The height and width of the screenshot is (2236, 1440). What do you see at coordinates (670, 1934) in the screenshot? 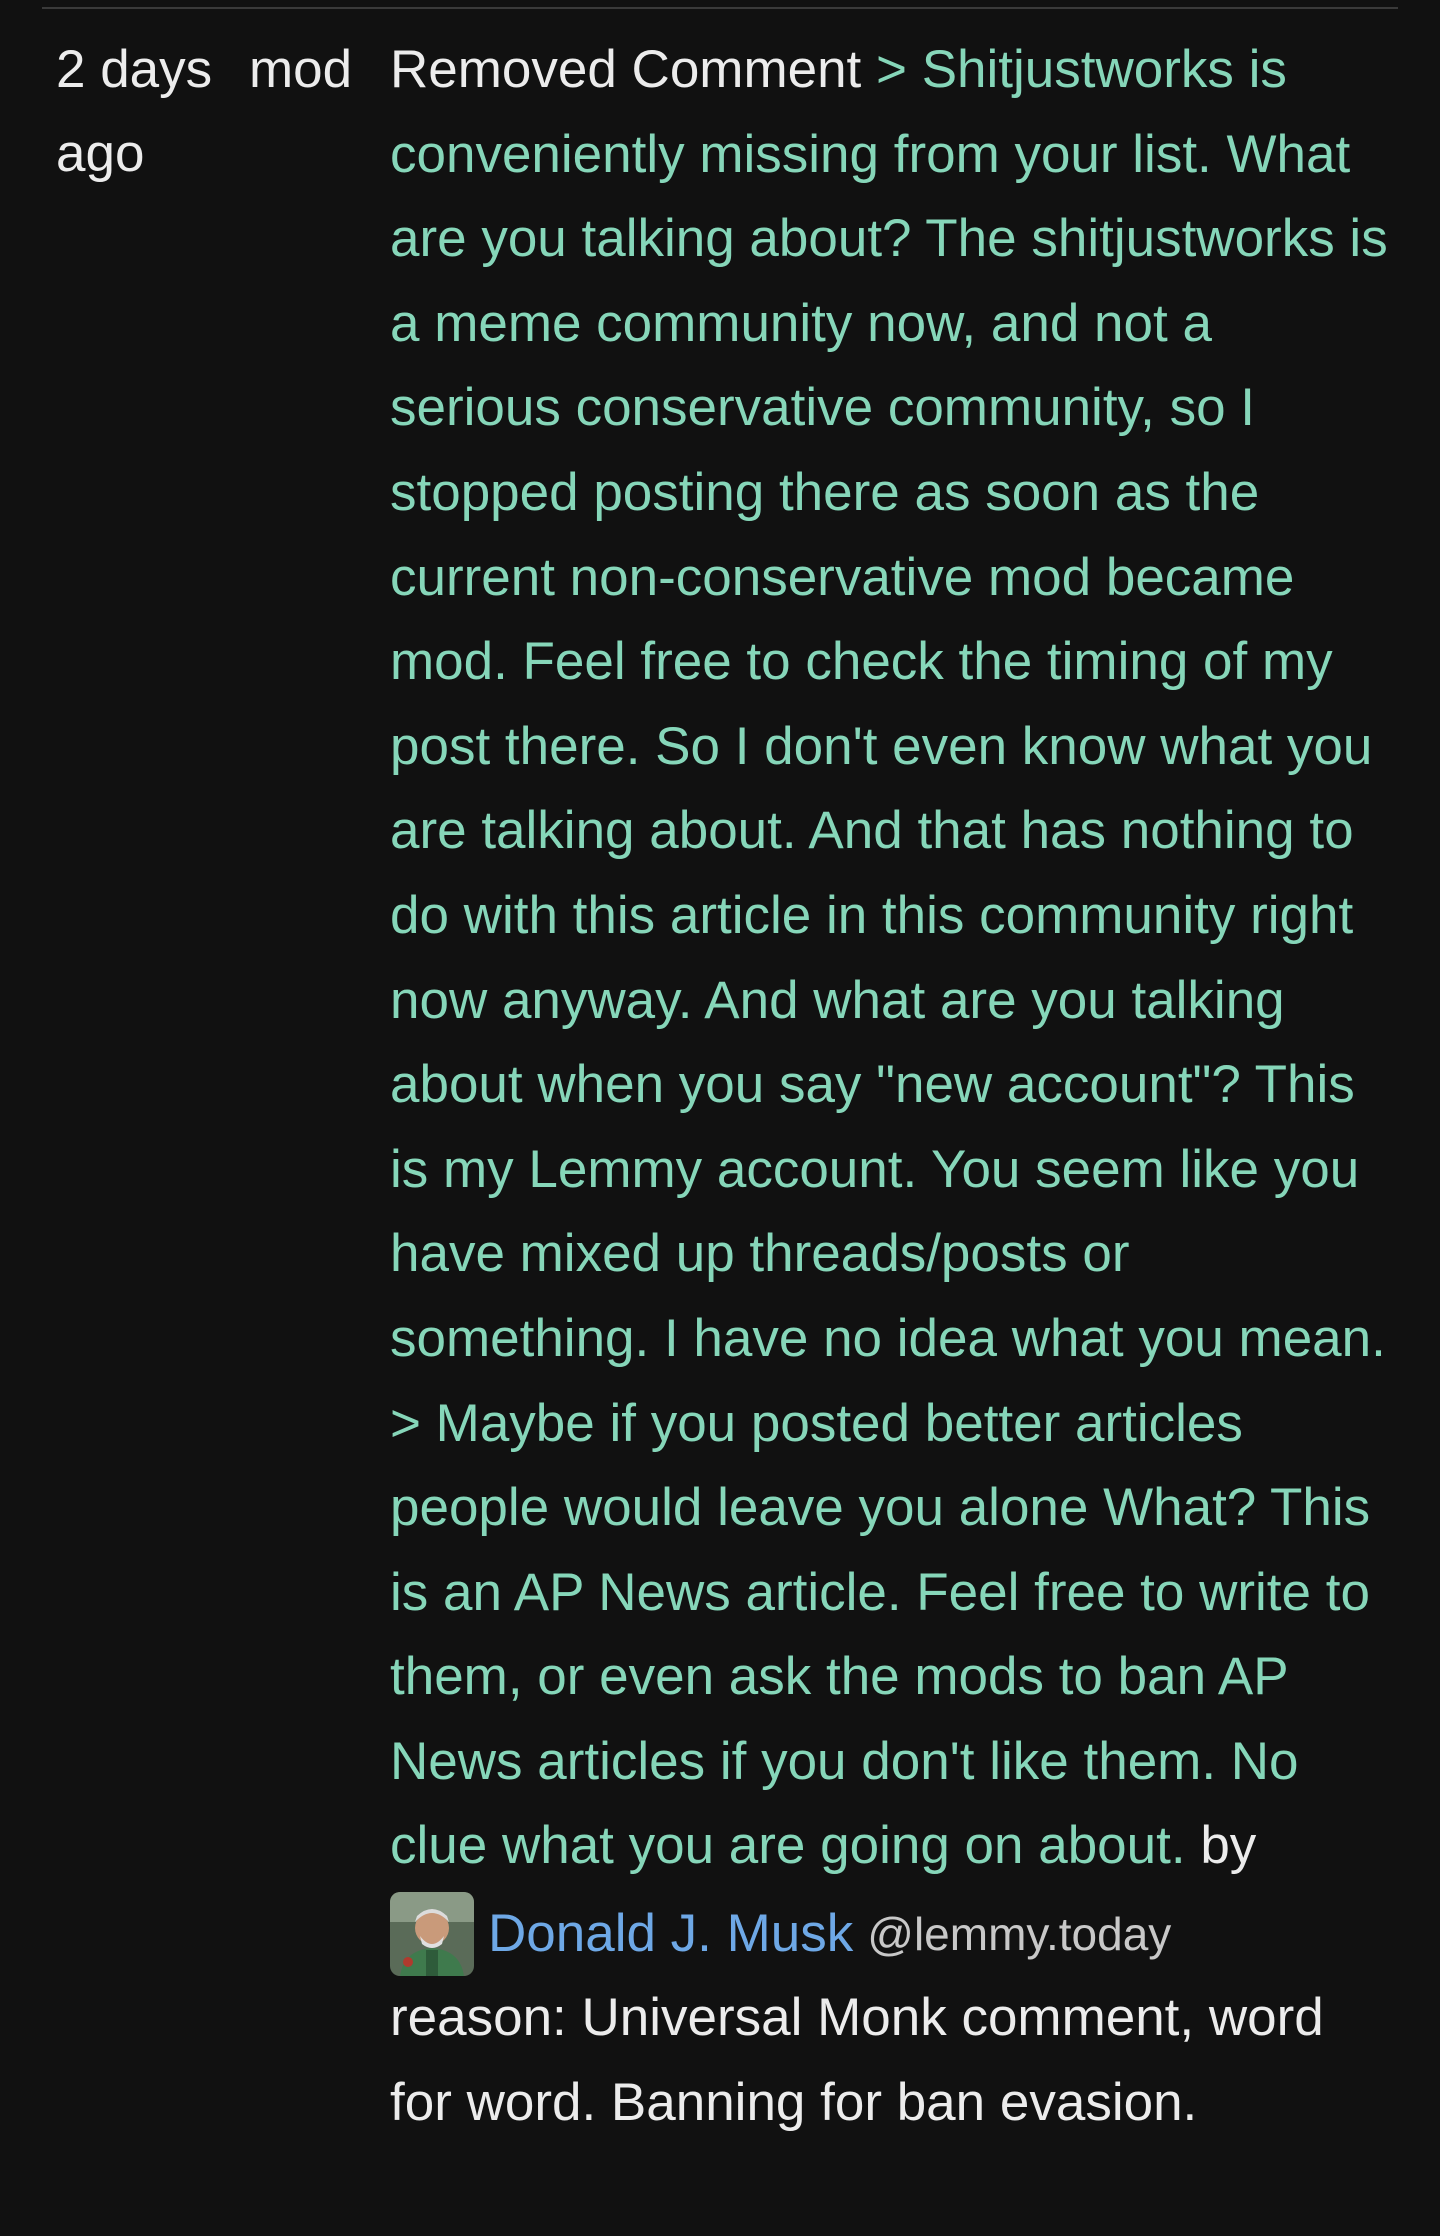
I see `author-name: Donald J. Musk` at bounding box center [670, 1934].